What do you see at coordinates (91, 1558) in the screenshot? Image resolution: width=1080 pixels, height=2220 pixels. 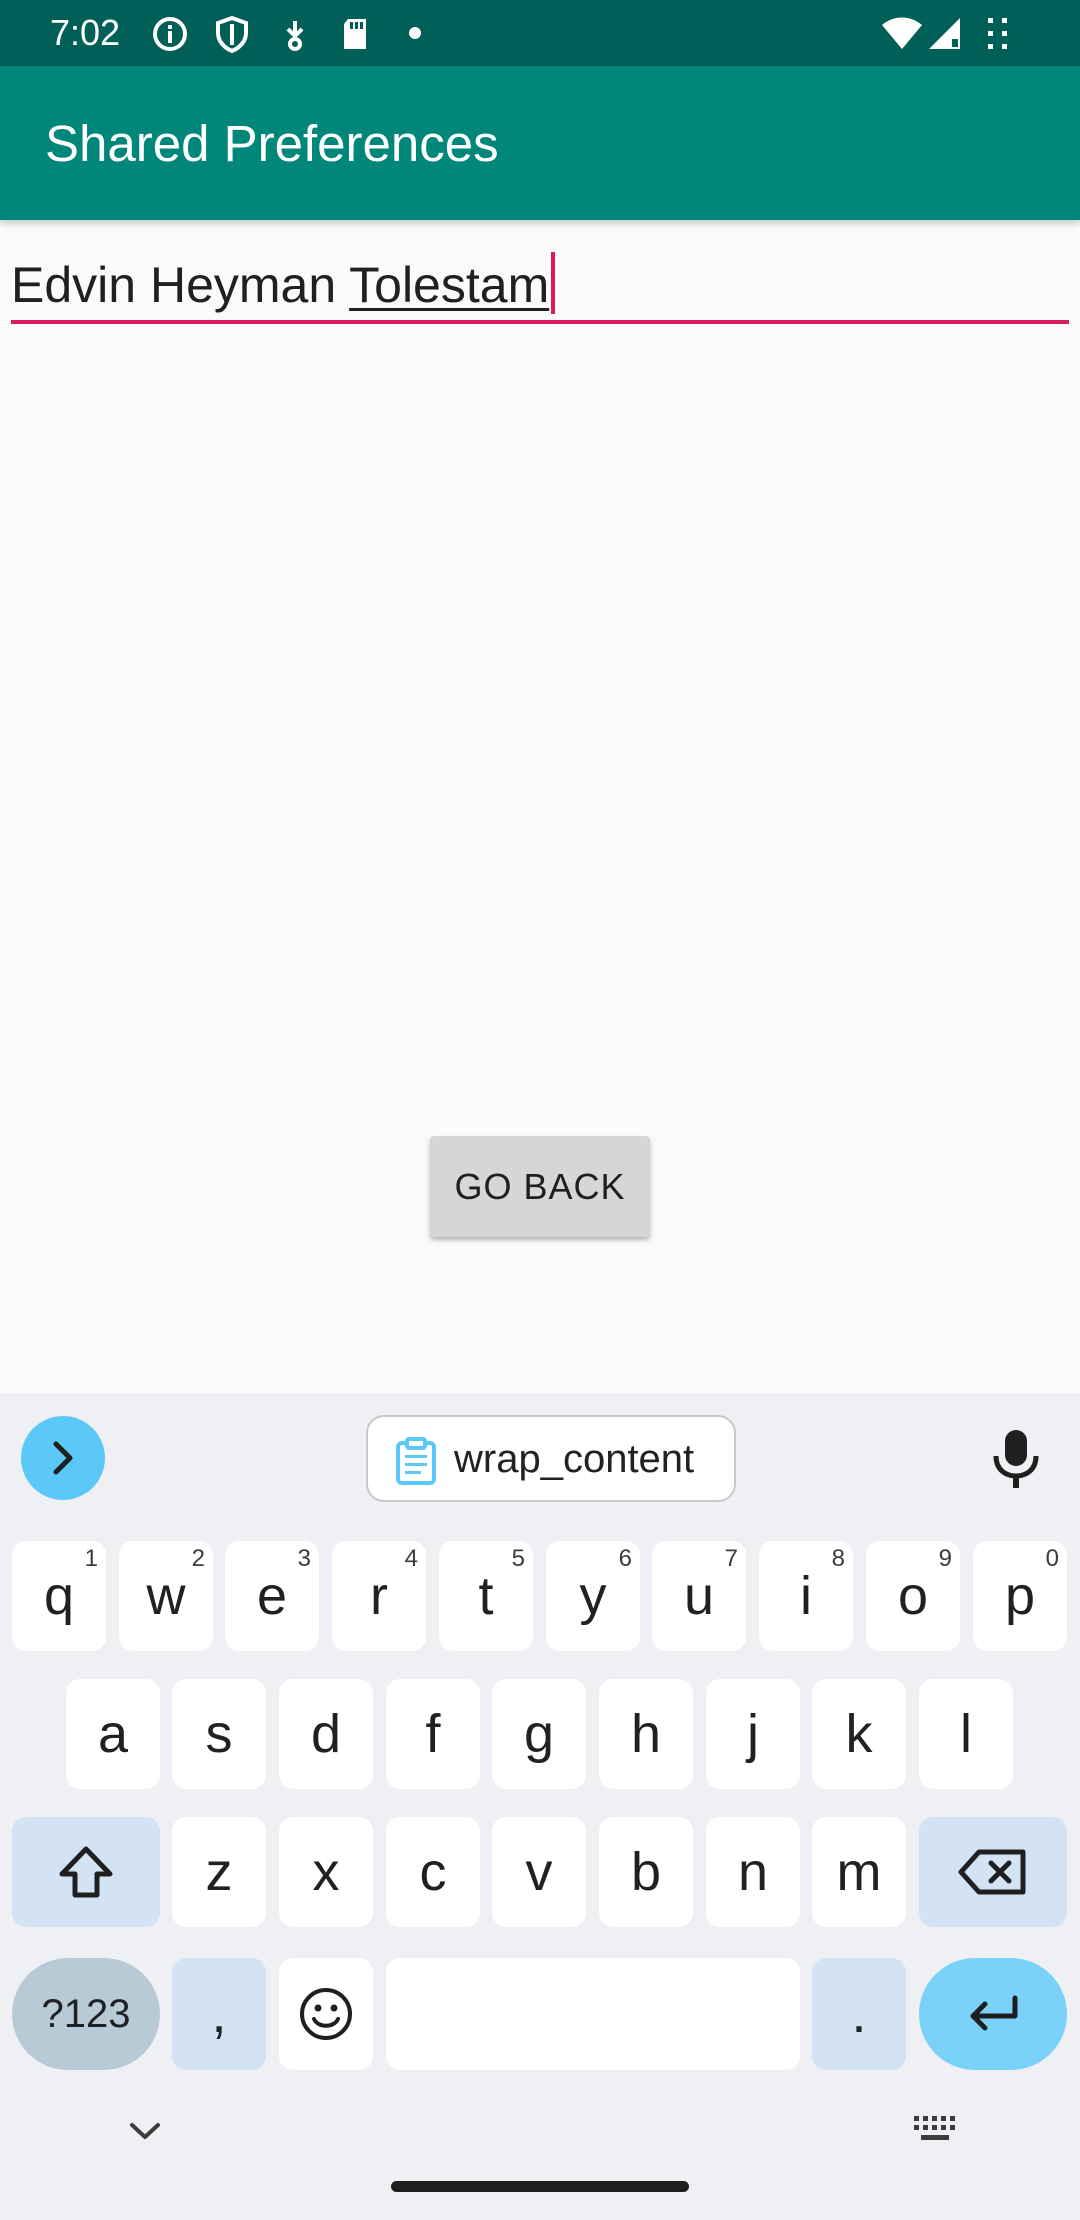 I see `key-hint: 1` at bounding box center [91, 1558].